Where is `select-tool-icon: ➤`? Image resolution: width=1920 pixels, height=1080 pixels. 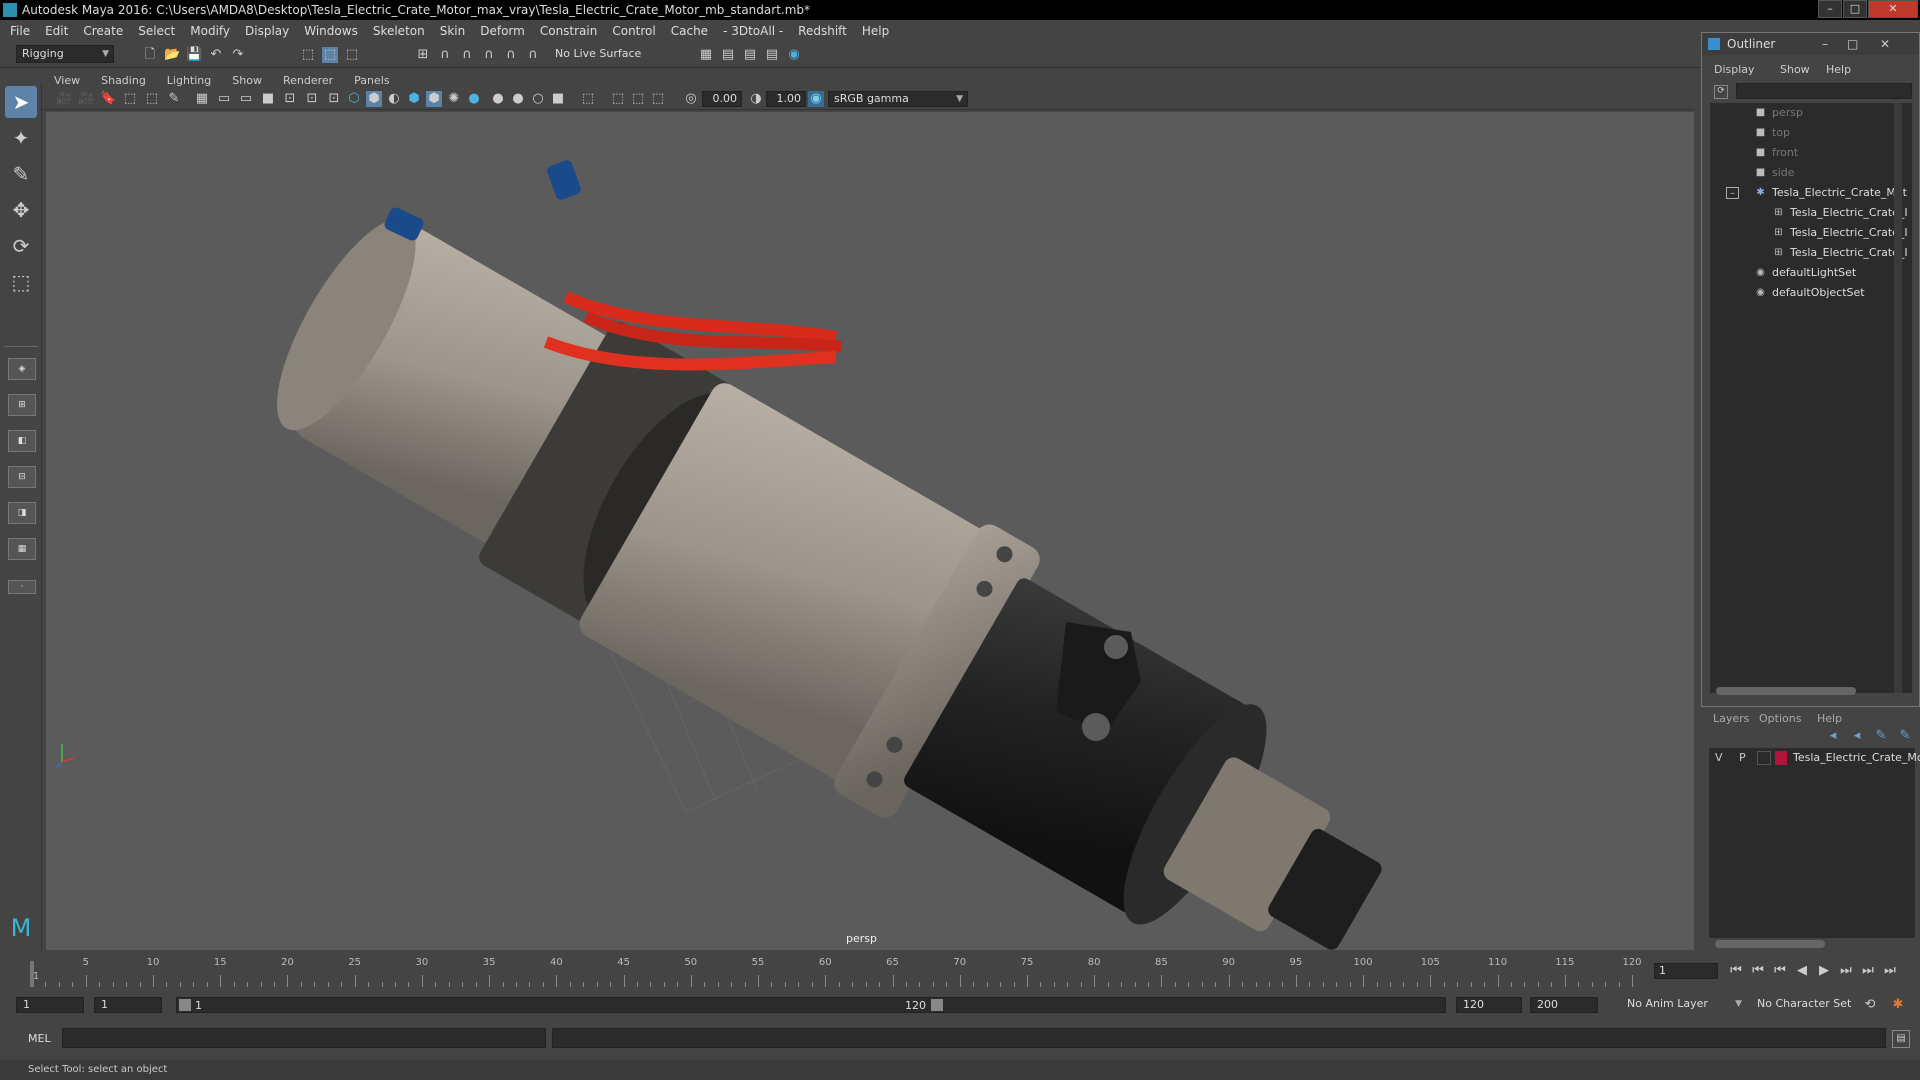 select-tool-icon: ➤ is located at coordinates (21, 102).